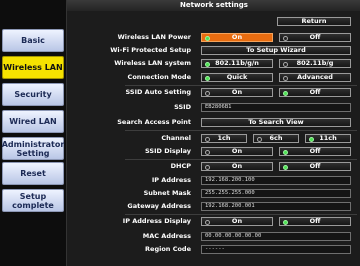 The height and width of the screenshot is (266, 360). What do you see at coordinates (166, 236) in the screenshot?
I see `label-mac-address: MAC Address` at bounding box center [166, 236].